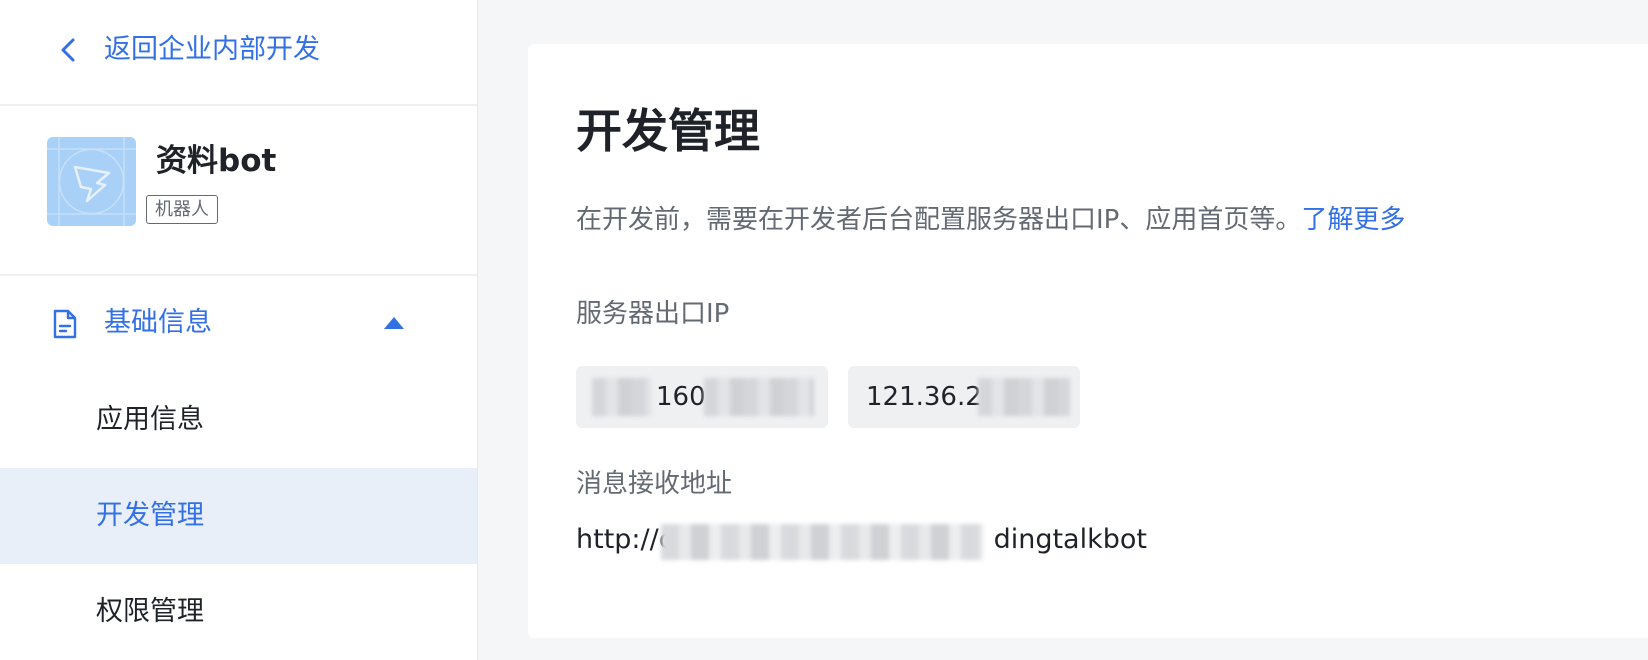 The height and width of the screenshot is (660, 1648). Describe the element at coordinates (1353, 220) in the screenshot. I see `learn-more-link: 了解更多` at that location.